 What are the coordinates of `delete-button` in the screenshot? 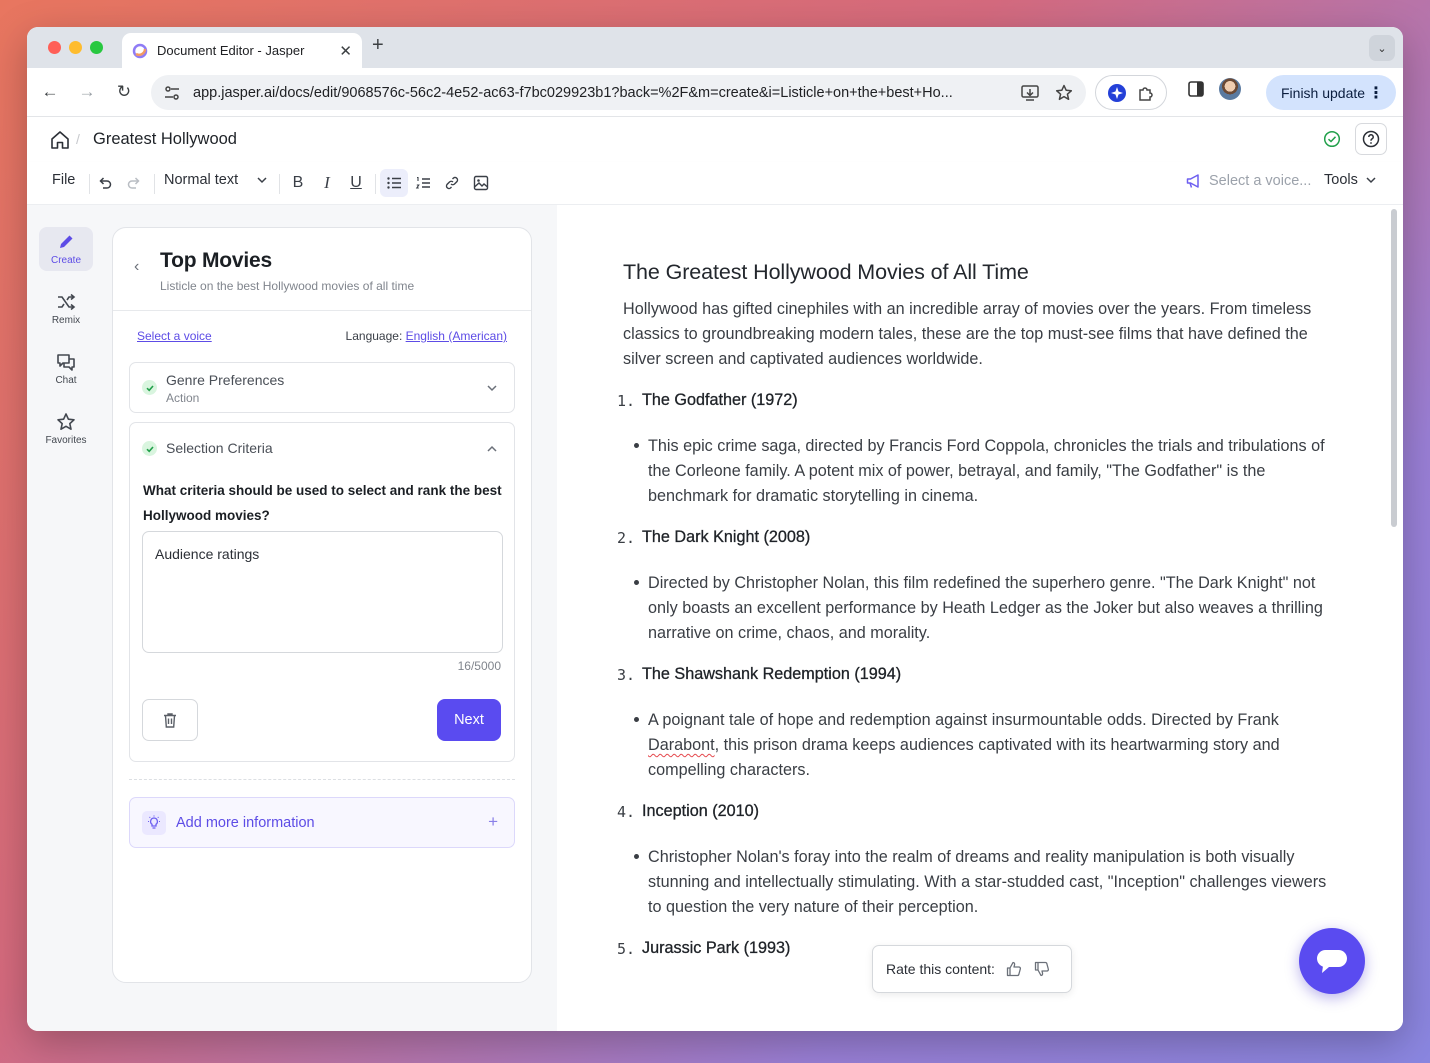 It's located at (170, 720).